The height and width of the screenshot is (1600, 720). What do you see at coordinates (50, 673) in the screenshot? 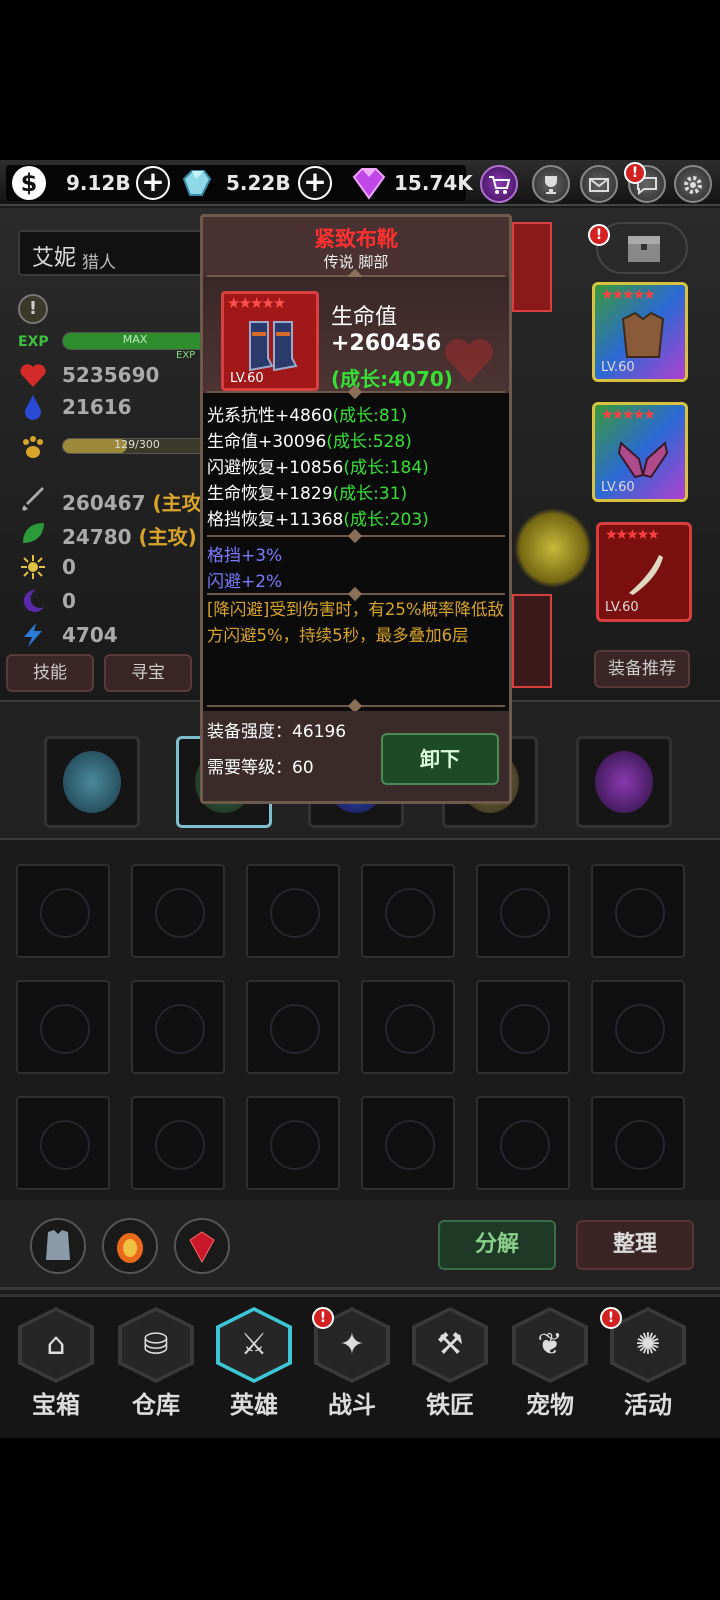
I see `tab-skills: 技能` at bounding box center [50, 673].